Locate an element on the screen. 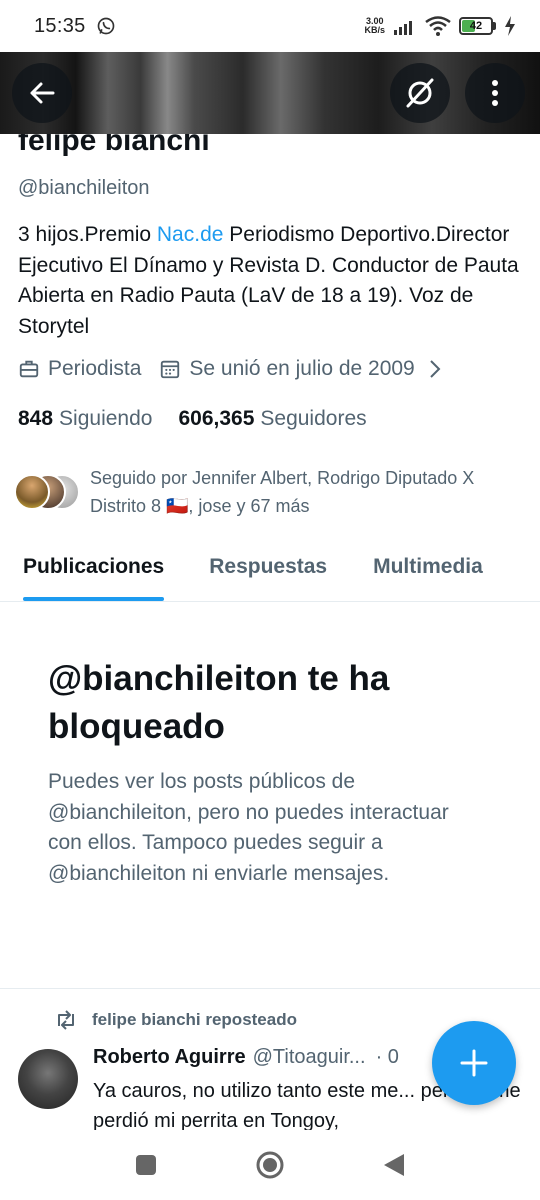 This screenshot has height=1200, width=540. blocked-title: @bianchileiton te ha bloqueado is located at coordinates (219, 702).